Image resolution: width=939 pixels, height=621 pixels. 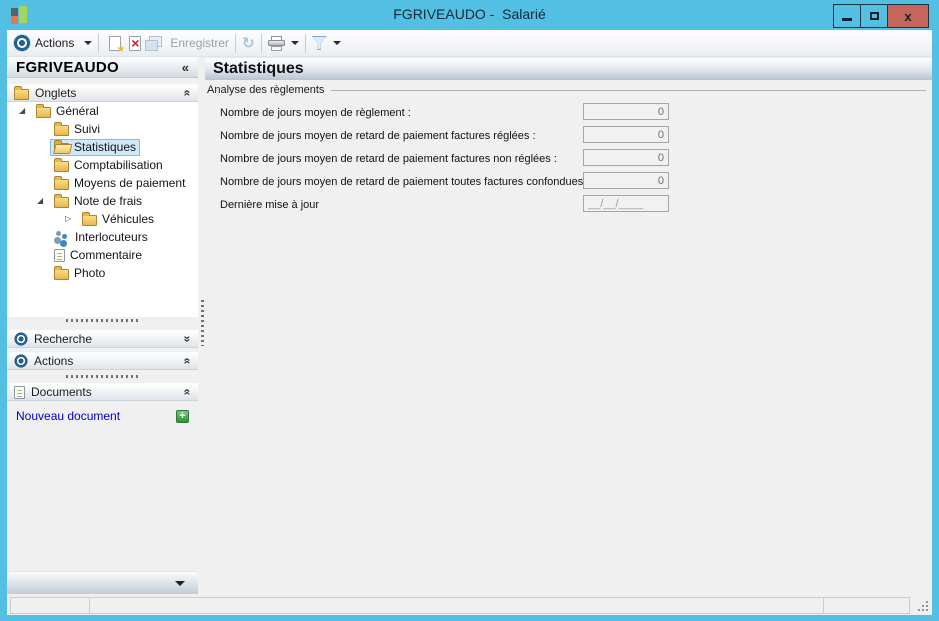 What do you see at coordinates (102, 339) in the screenshot?
I see `panel-header-recherche: Recherche »` at bounding box center [102, 339].